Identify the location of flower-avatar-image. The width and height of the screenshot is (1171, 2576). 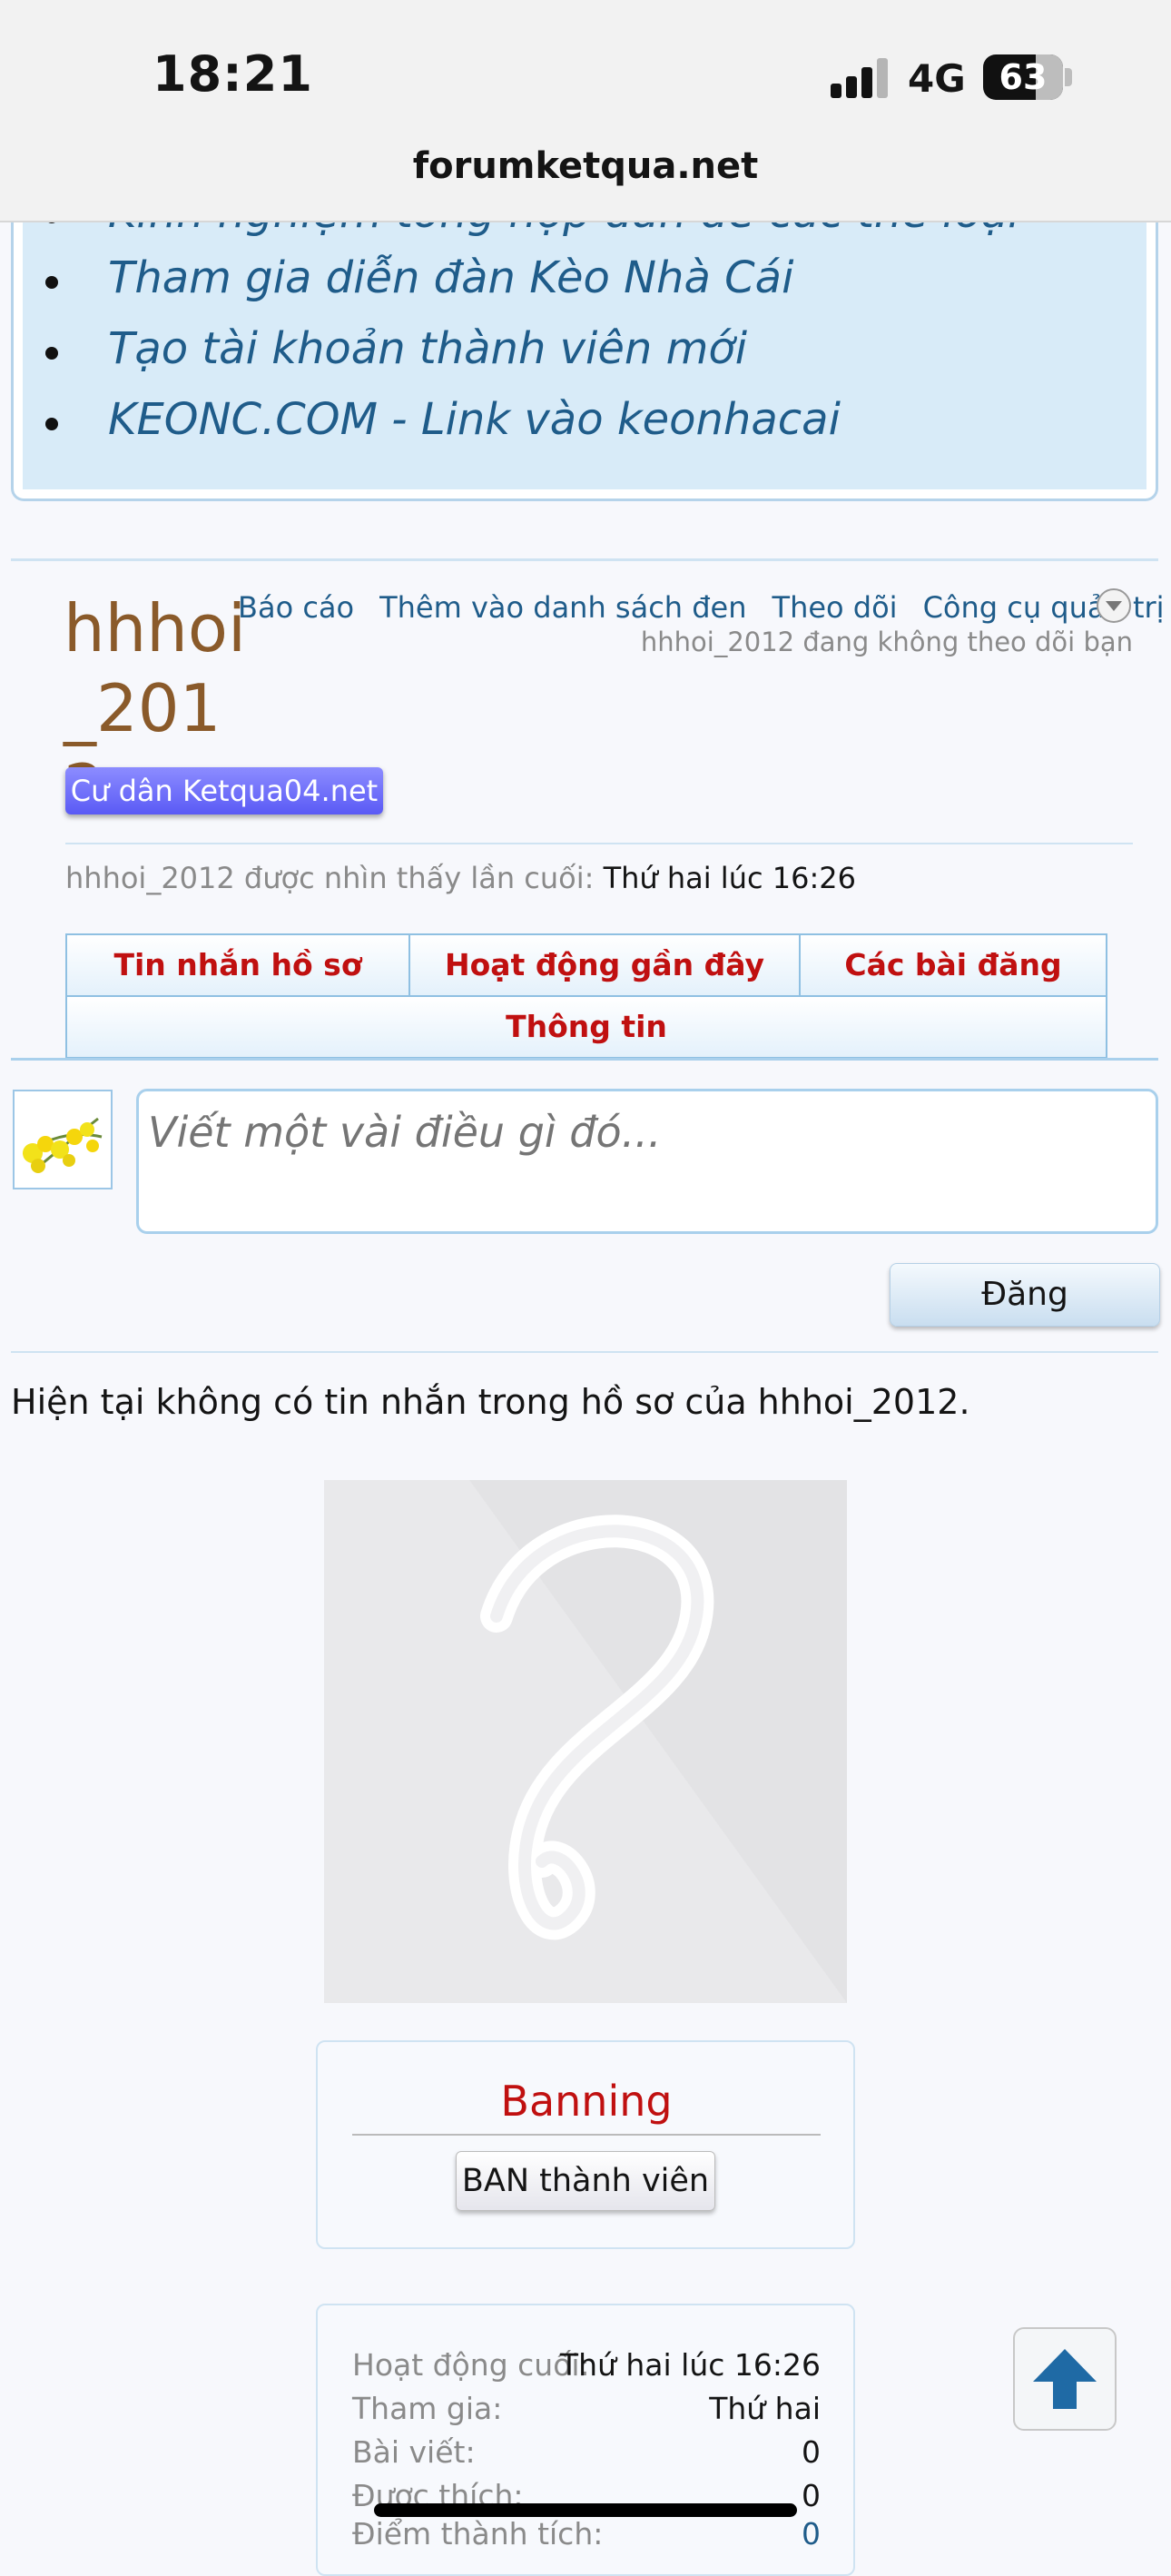
(63, 1139).